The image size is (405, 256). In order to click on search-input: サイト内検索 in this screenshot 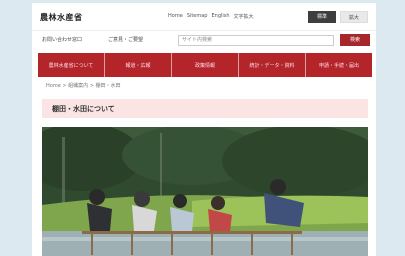, I will do `click(256, 40)`.